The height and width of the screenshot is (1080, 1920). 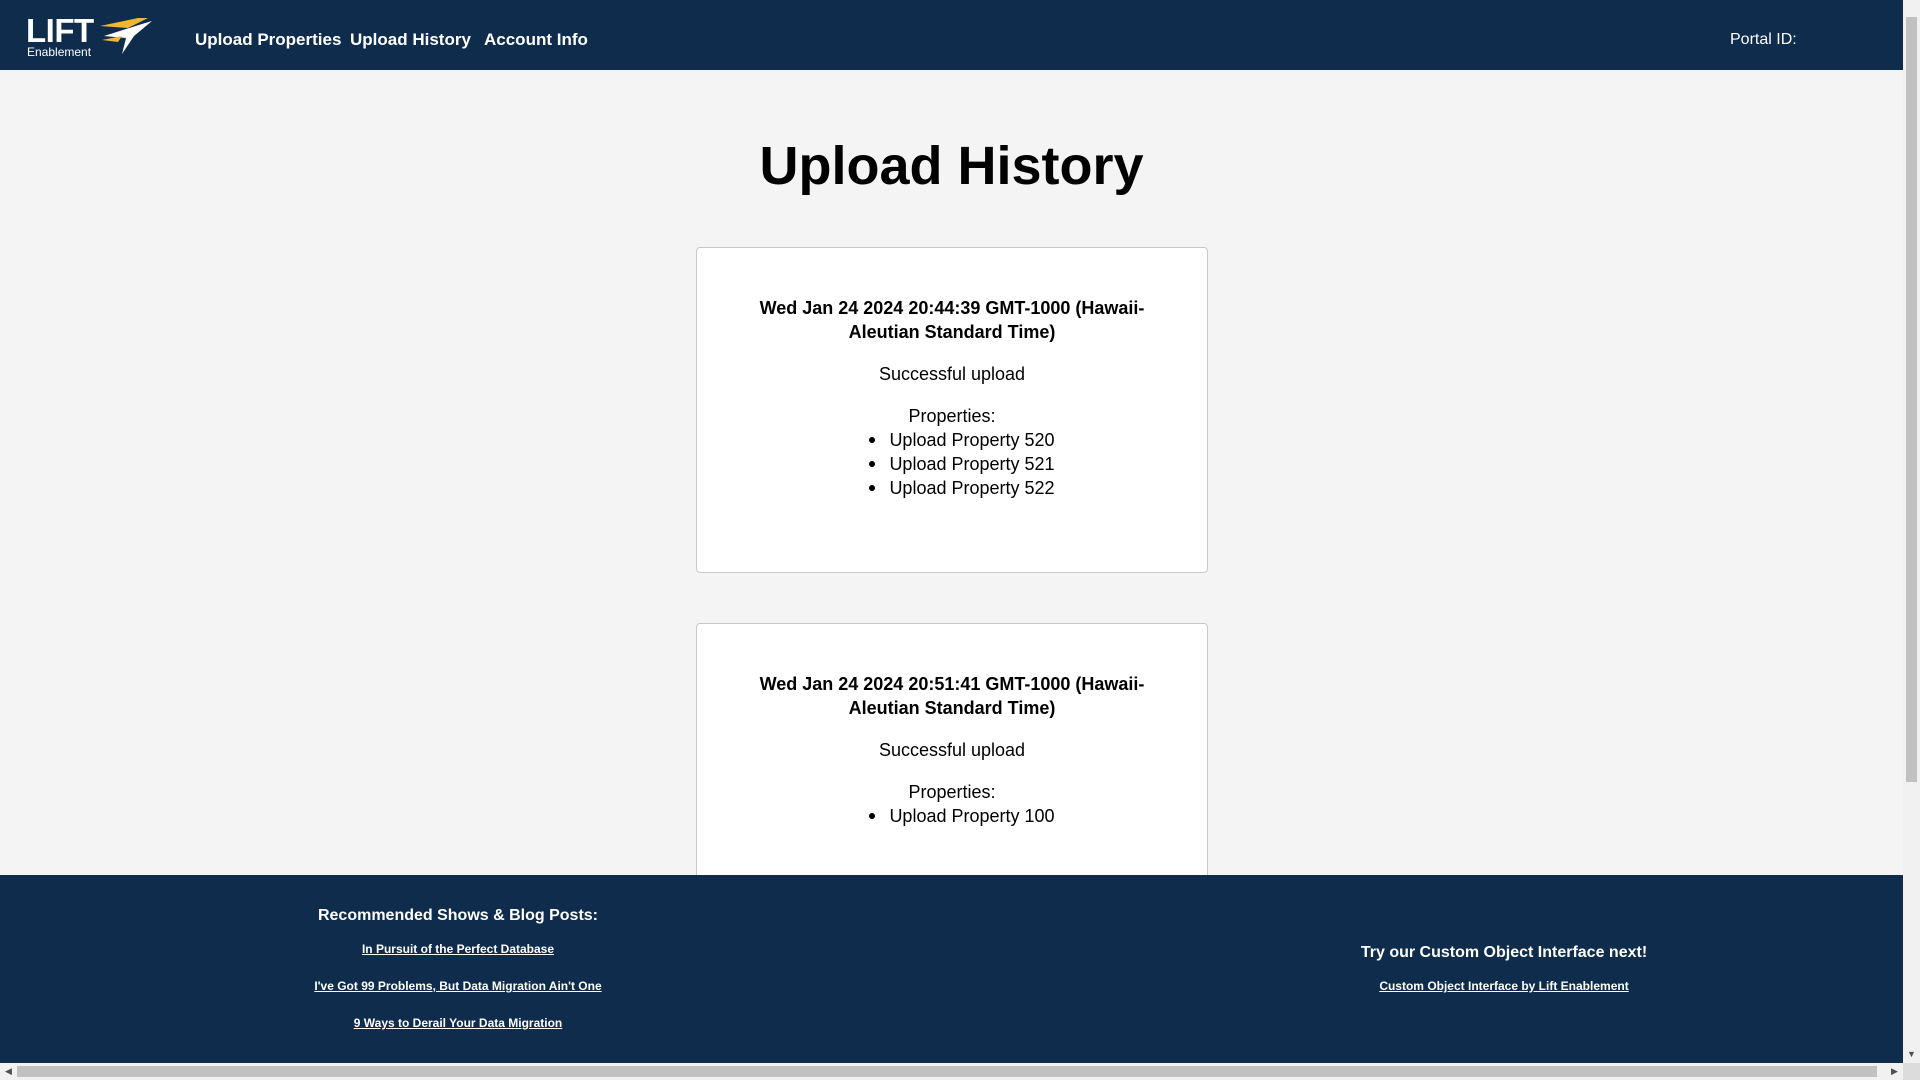 I want to click on nav-upload-history: Upload History, so click(x=410, y=40).